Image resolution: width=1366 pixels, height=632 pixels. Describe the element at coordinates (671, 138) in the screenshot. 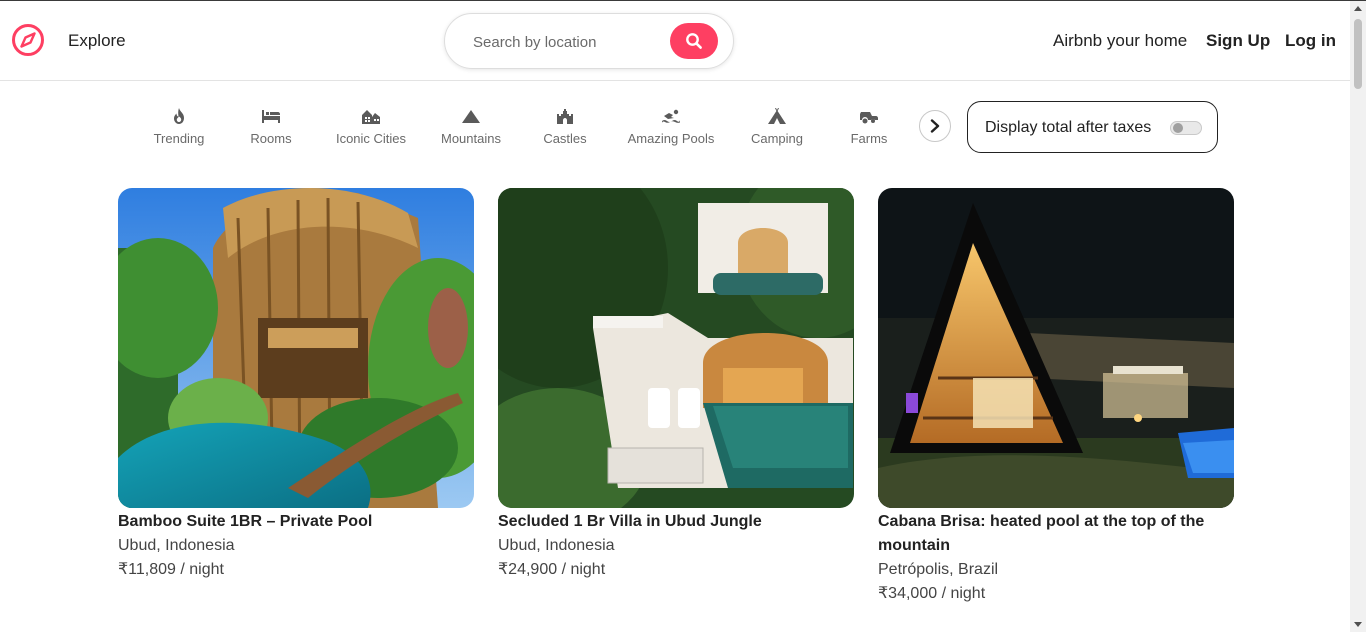

I see `filter-label: Amazing Pools` at that location.